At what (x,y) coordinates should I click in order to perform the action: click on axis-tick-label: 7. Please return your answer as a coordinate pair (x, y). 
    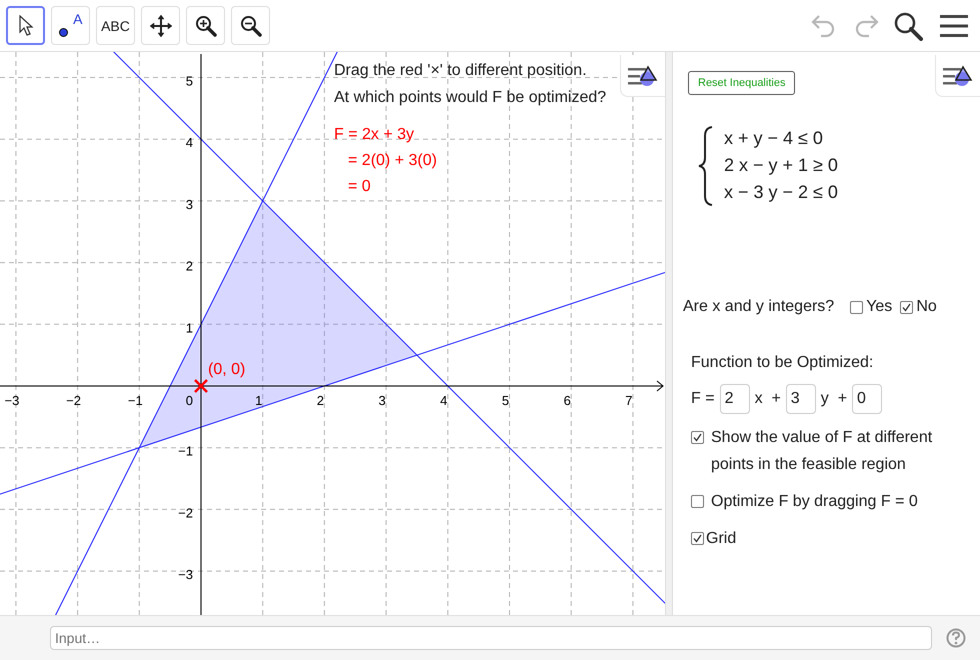
    Looking at the image, I should click on (629, 400).